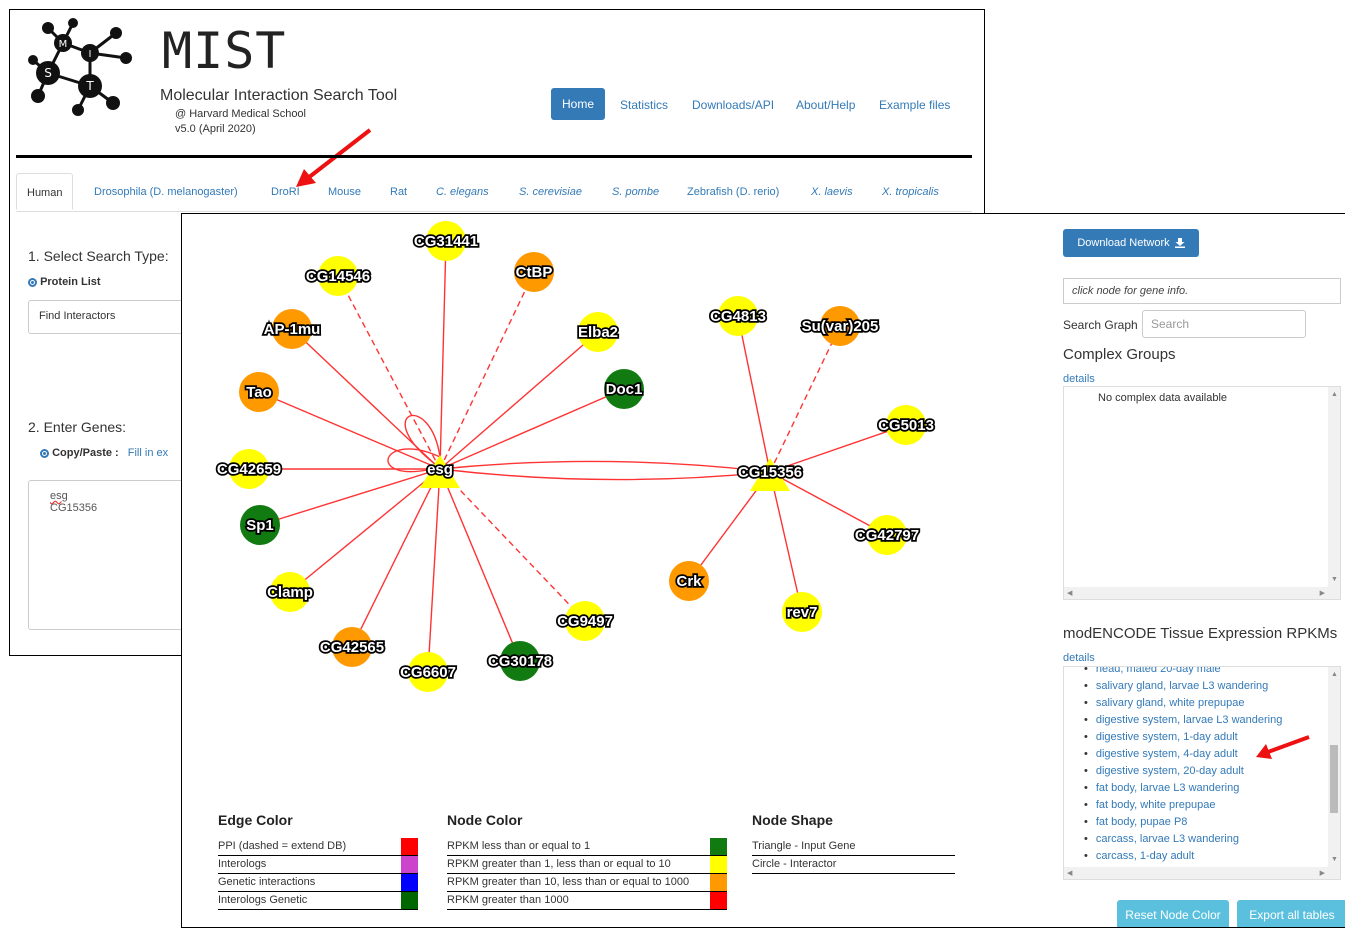 The image size is (1345, 928). I want to click on genes-textarea: esg CG15356, so click(113, 555).